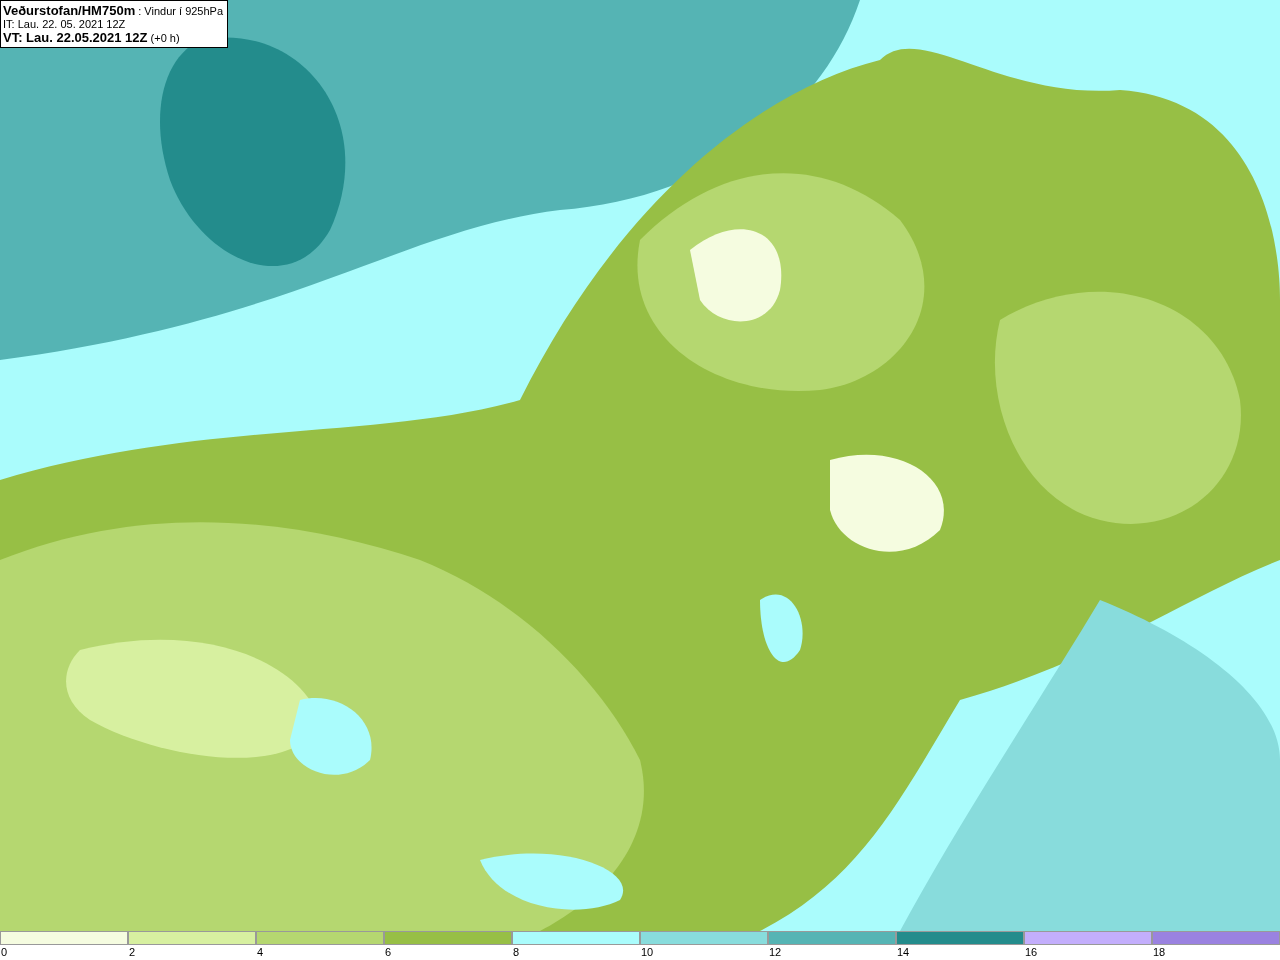 The height and width of the screenshot is (960, 1280). Describe the element at coordinates (775, 952) in the screenshot. I see `legend-label: 12` at that location.